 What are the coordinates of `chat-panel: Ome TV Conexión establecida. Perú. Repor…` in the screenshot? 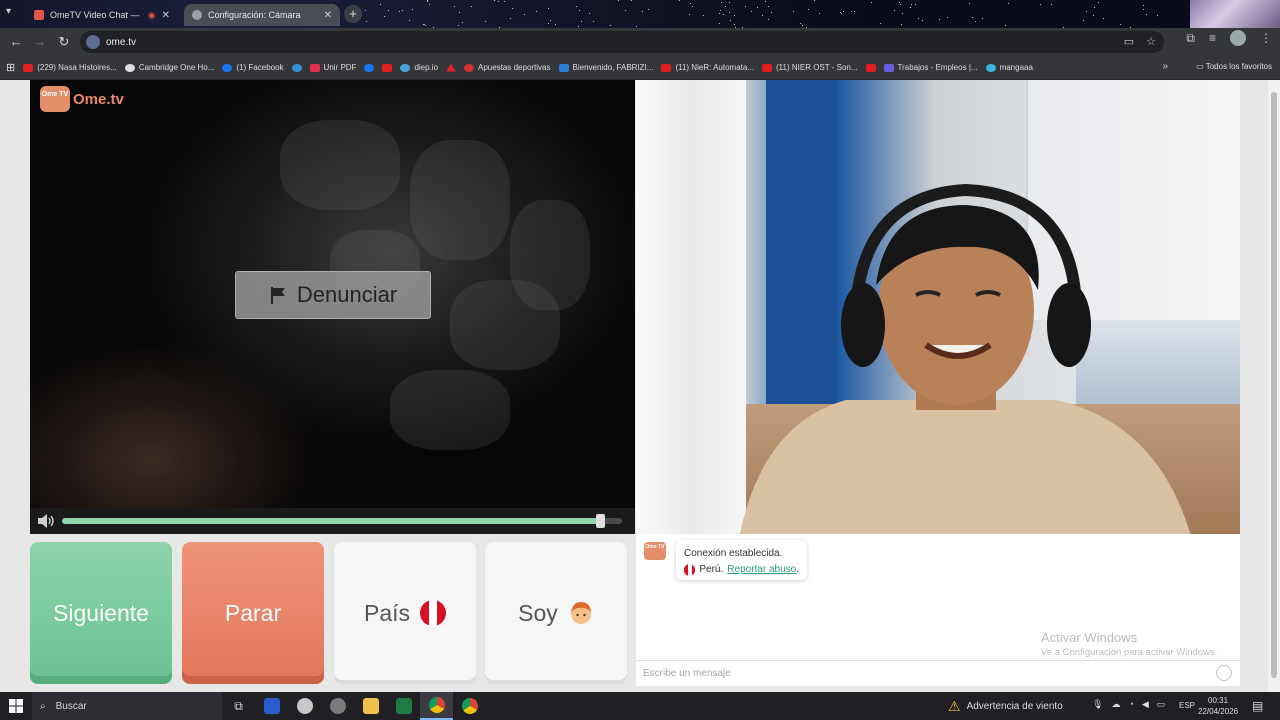 It's located at (938, 610).